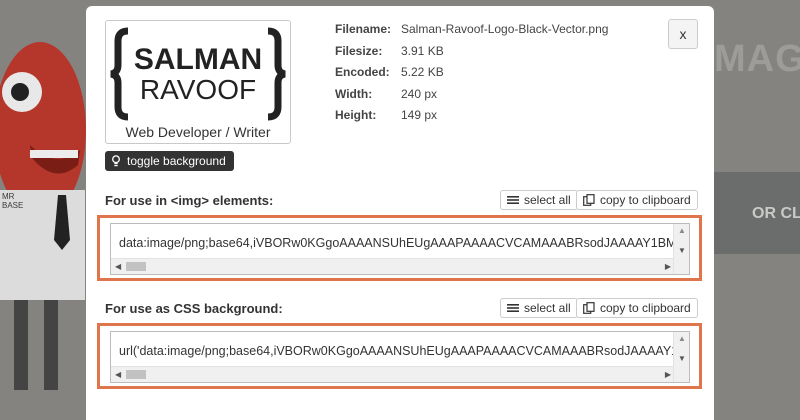  Describe the element at coordinates (13, 201) in the screenshot. I see `mascot-label: MR BASE` at that location.